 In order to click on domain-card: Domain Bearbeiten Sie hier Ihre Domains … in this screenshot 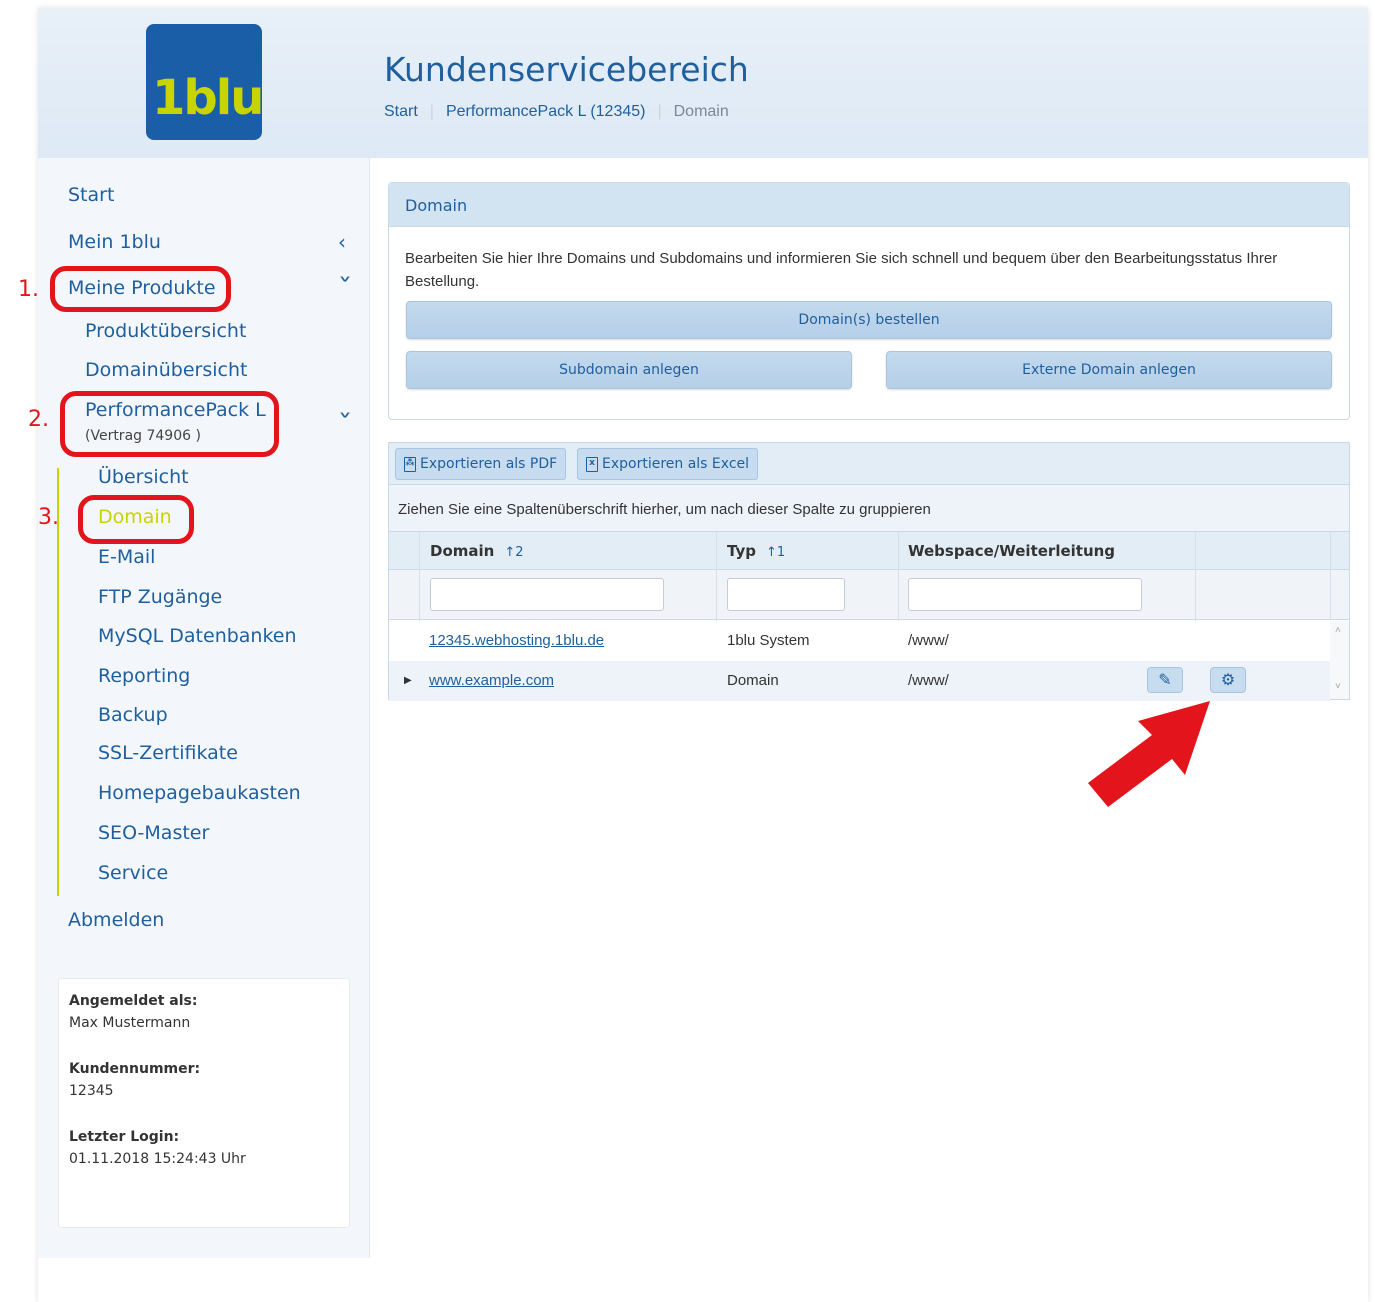, I will do `click(869, 301)`.